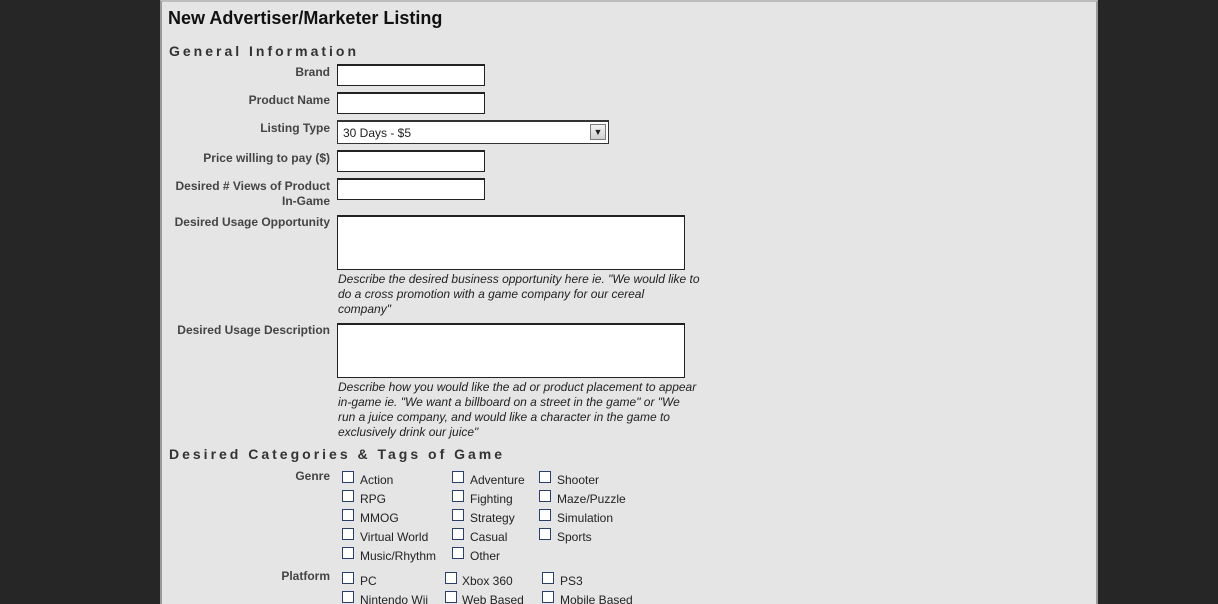 The image size is (1218, 604). I want to click on product-name-label: Product Name, so click(289, 100).